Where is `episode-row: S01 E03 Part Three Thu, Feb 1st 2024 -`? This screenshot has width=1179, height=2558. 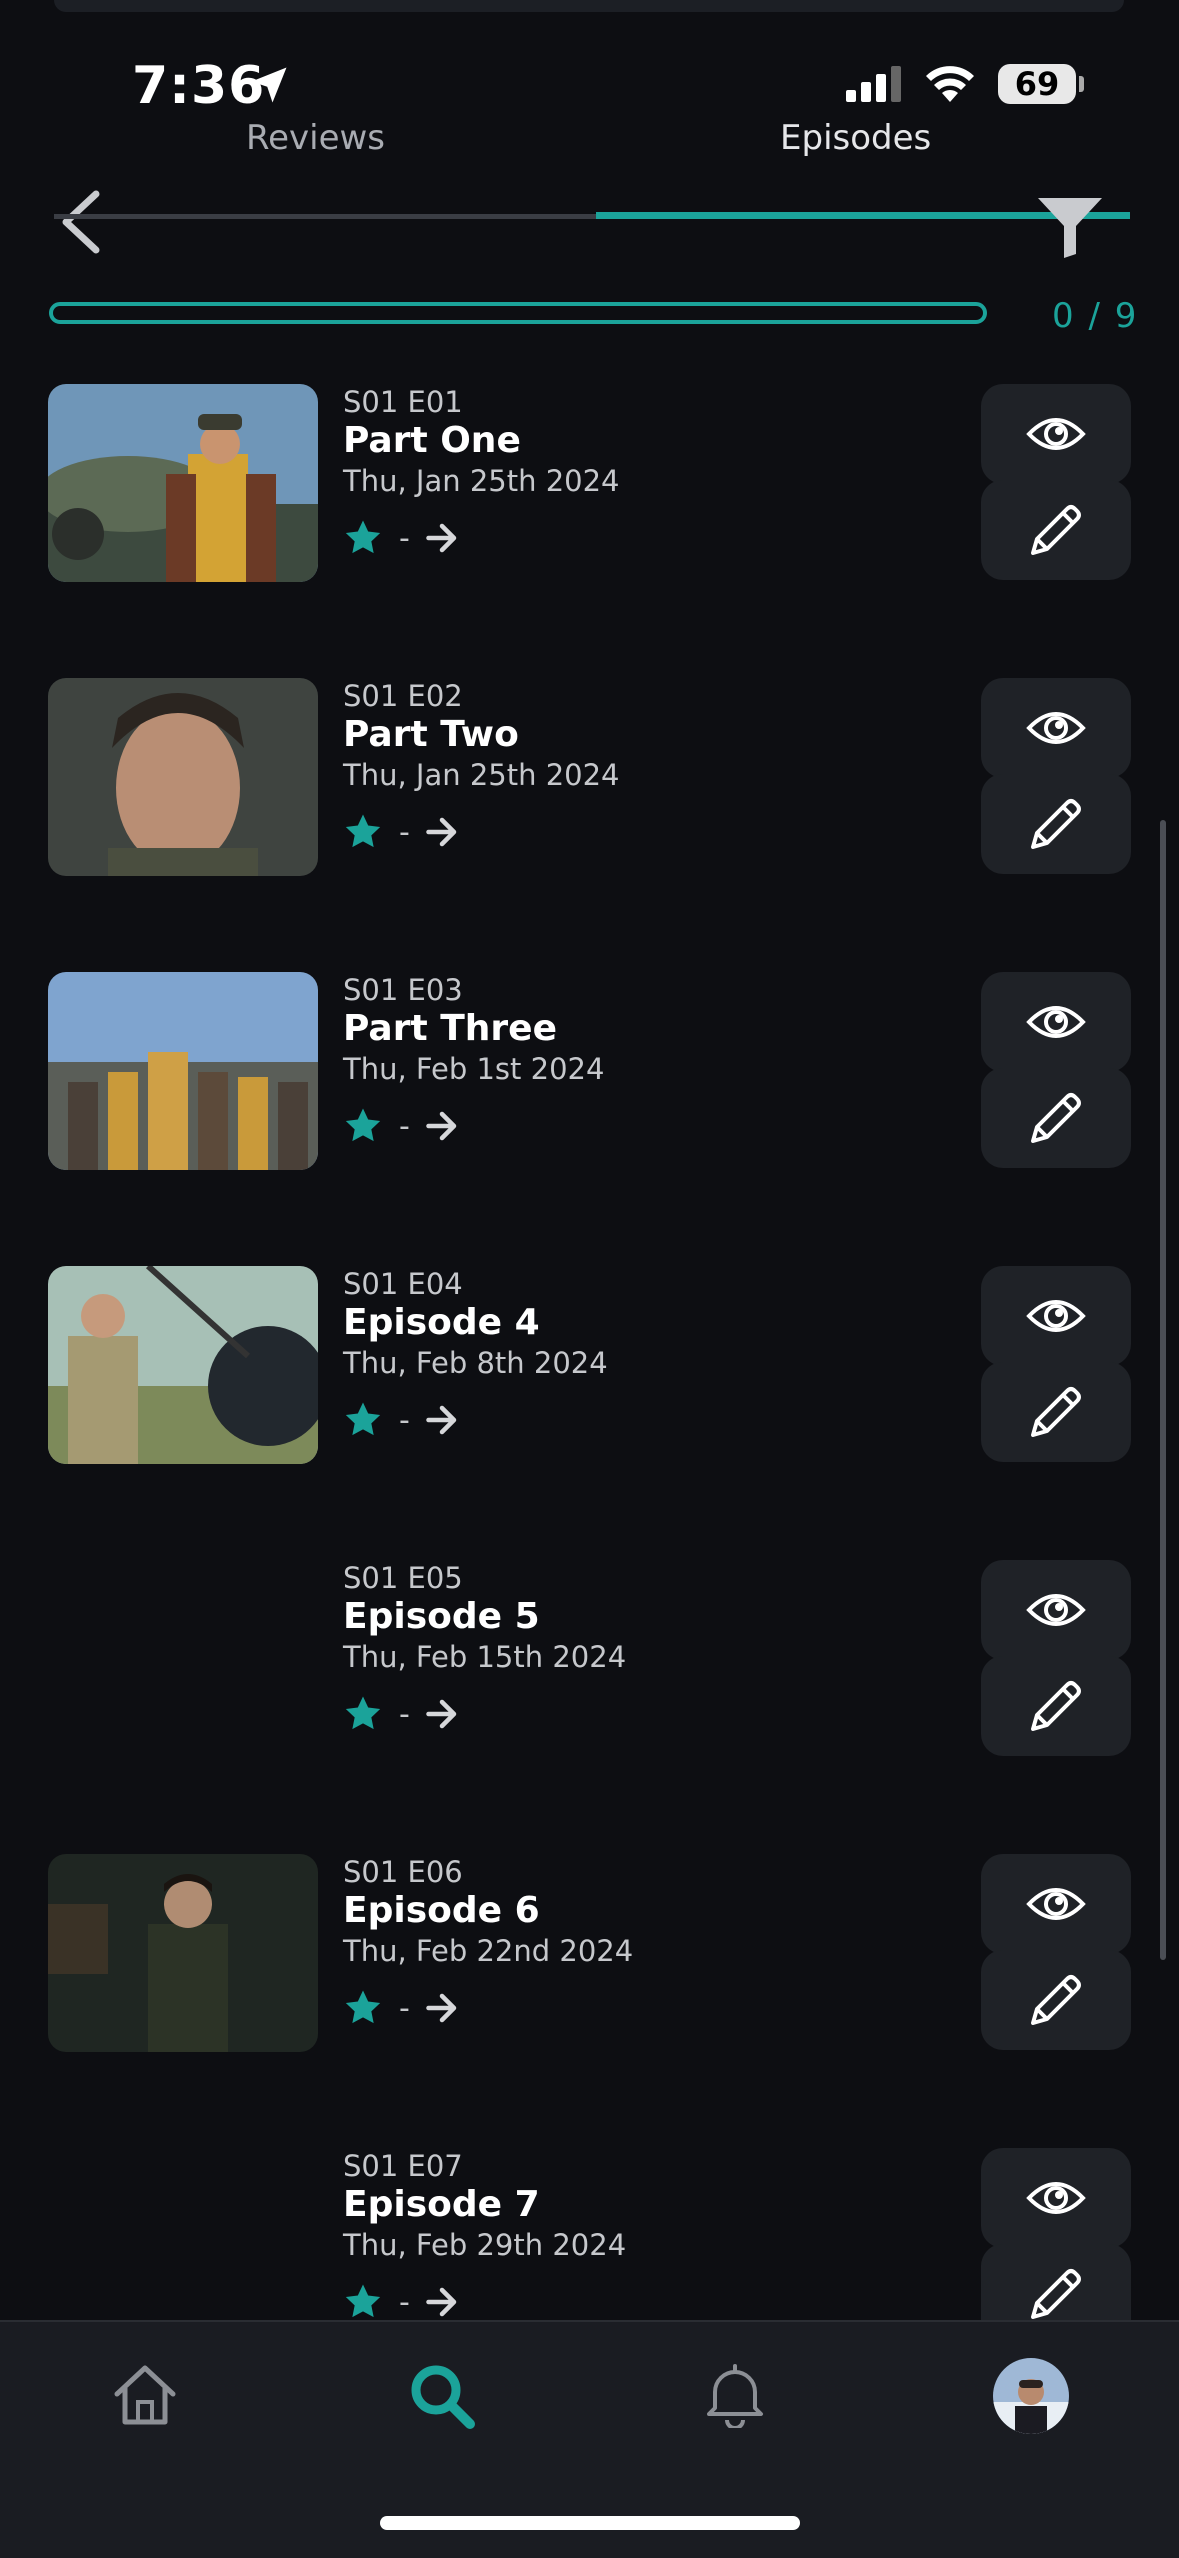 episode-row: S01 E03 Part Three Thu, Feb 1st 2024 - is located at coordinates (589, 1069).